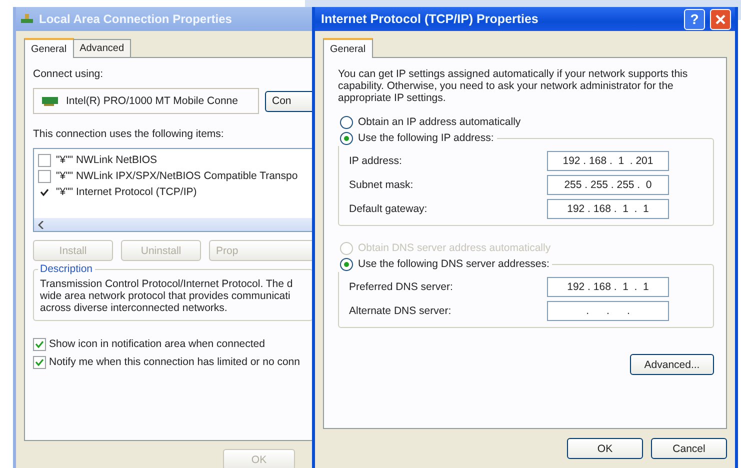  I want to click on window-title: Internet Protocol (TCP/IP) Properties, so click(430, 19).